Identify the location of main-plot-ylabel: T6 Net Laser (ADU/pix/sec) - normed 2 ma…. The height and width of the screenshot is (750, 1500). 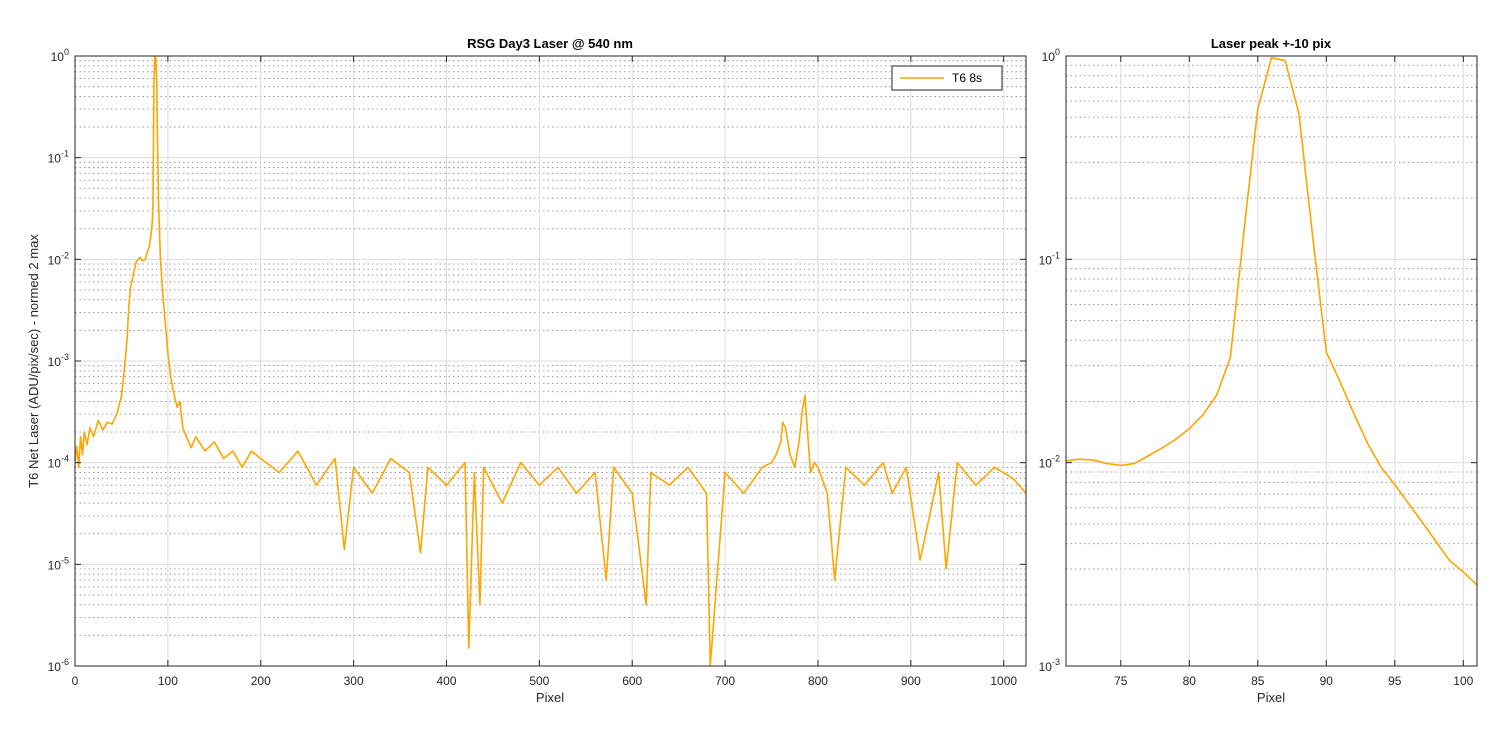
(33, 361).